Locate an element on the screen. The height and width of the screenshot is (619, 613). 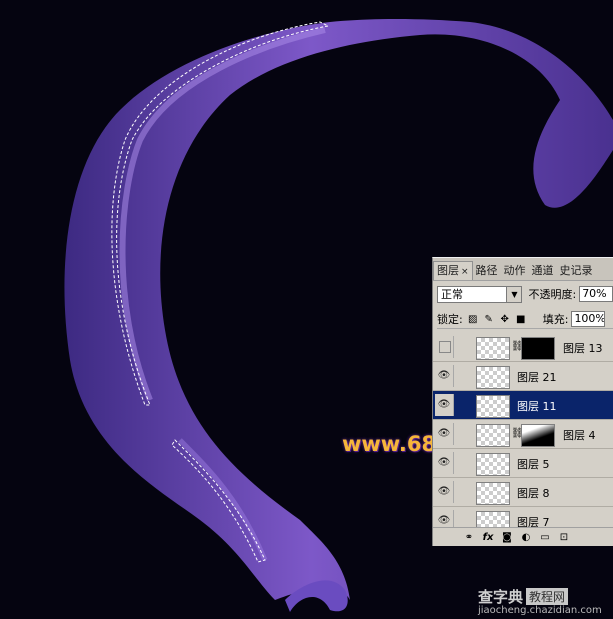
fill-label: 填充: is located at coordinates (555, 319).